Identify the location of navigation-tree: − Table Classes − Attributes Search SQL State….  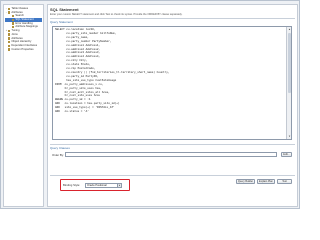
(23, 105).